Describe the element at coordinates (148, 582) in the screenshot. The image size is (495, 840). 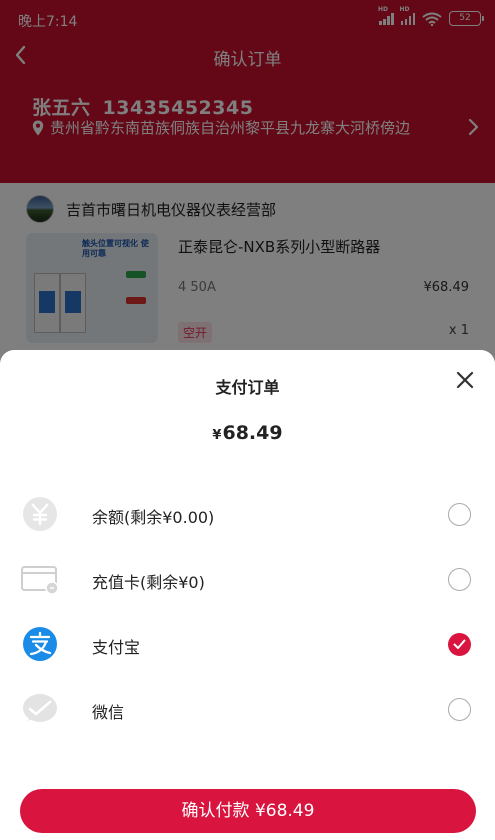
I see `option-label: 充值卡(剩余¥0)` at that location.